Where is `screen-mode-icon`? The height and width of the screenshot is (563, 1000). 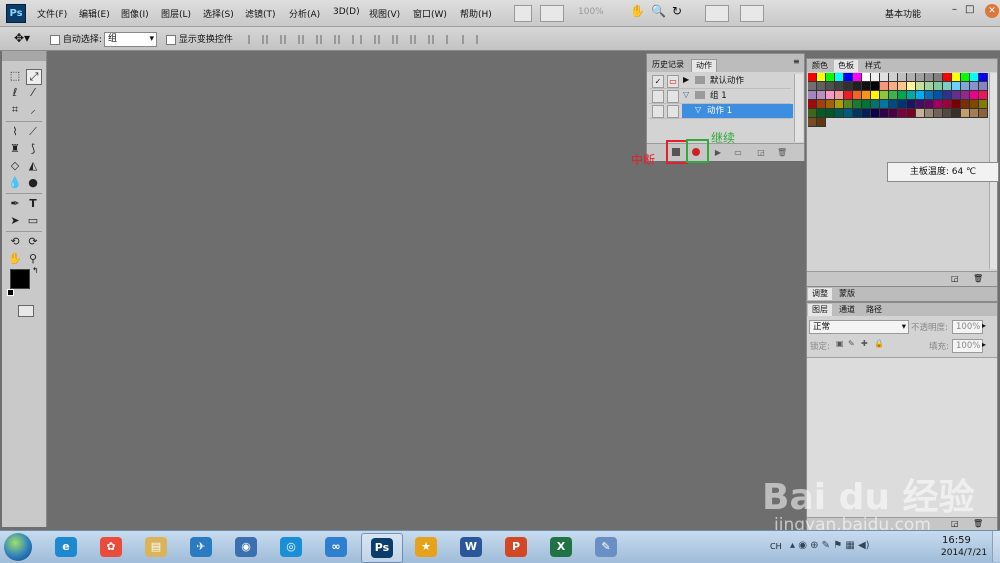
screen-mode-icon is located at coordinates (752, 13).